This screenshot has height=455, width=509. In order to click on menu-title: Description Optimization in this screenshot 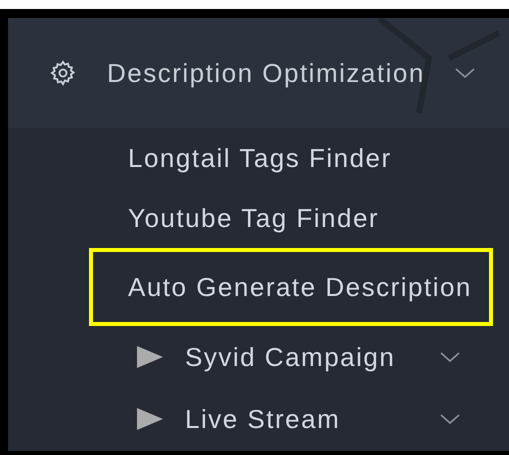, I will do `click(266, 73)`.